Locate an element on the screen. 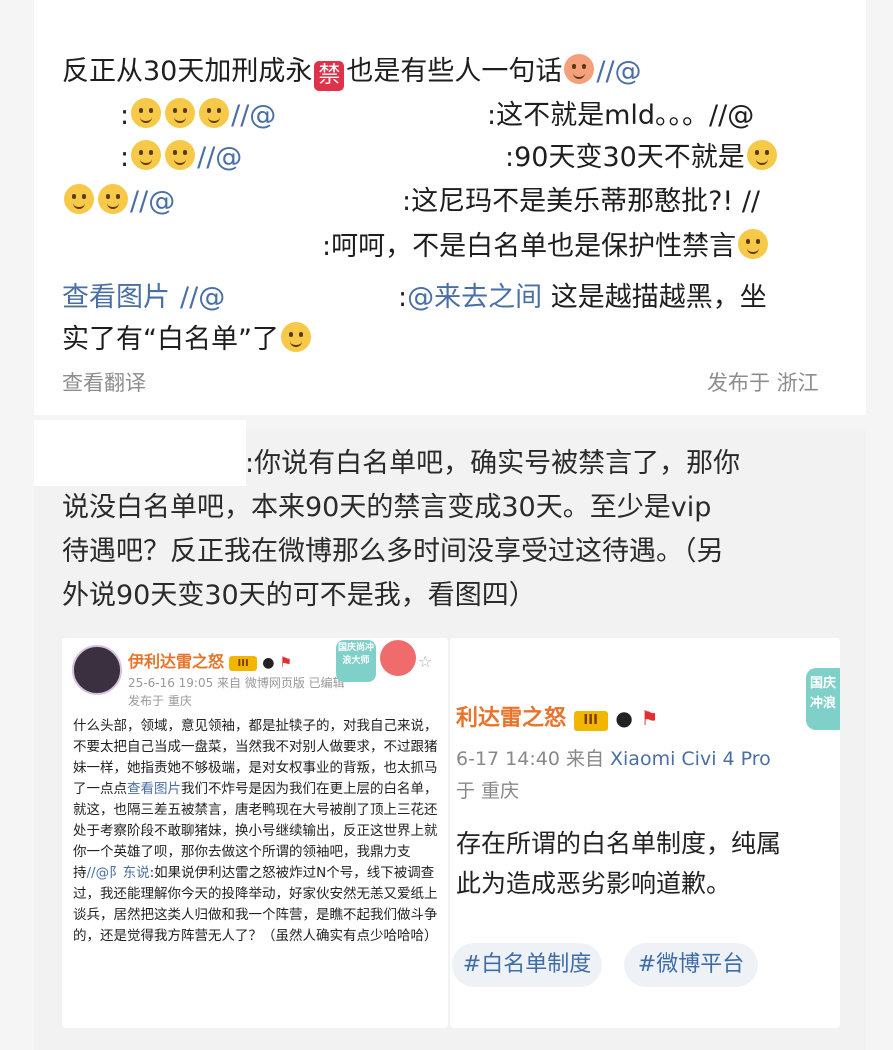  comment1-text: 反正从30天加刑成永 is located at coordinates (187, 71).